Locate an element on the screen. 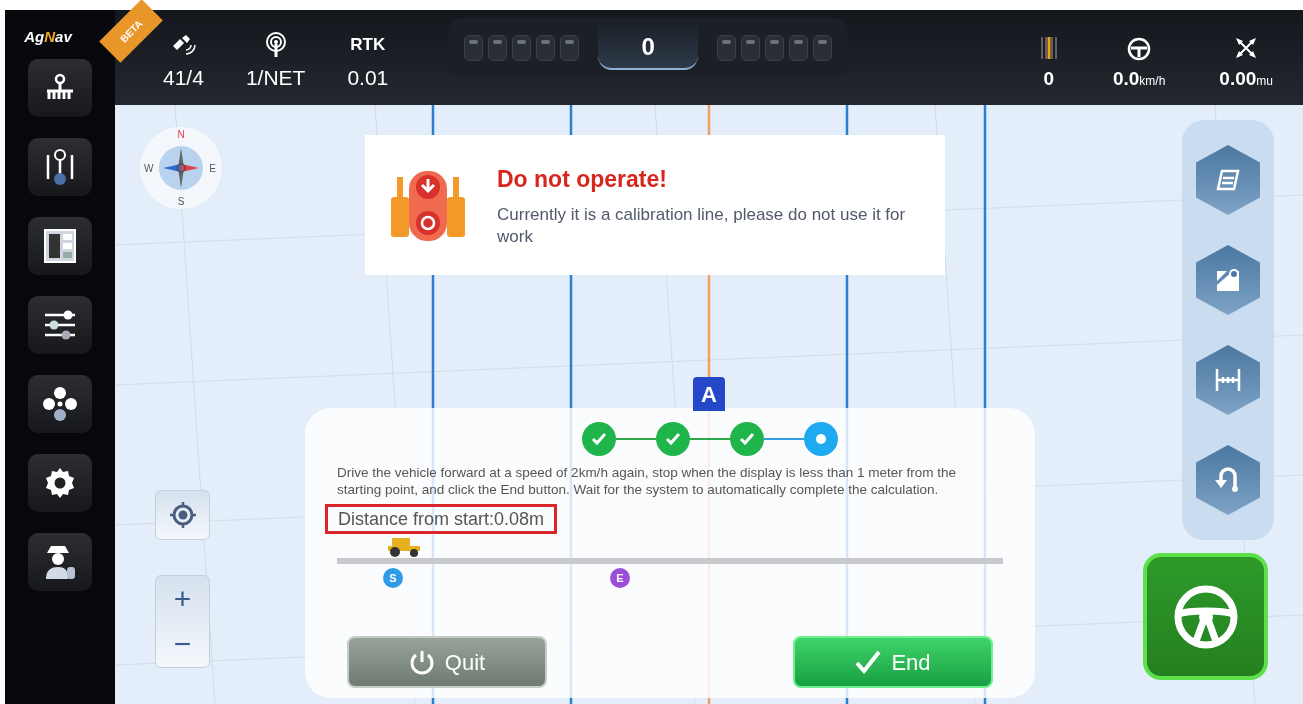  modules-icon is located at coordinates (60, 403).